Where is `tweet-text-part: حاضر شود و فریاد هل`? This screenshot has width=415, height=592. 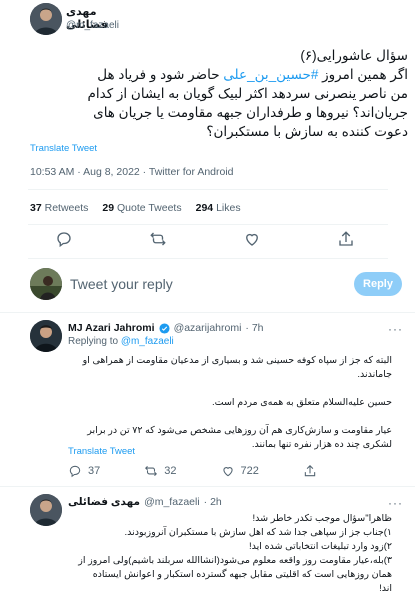
tweet-text-part: حاضر شود و فریاد هل is located at coordinates (160, 74).